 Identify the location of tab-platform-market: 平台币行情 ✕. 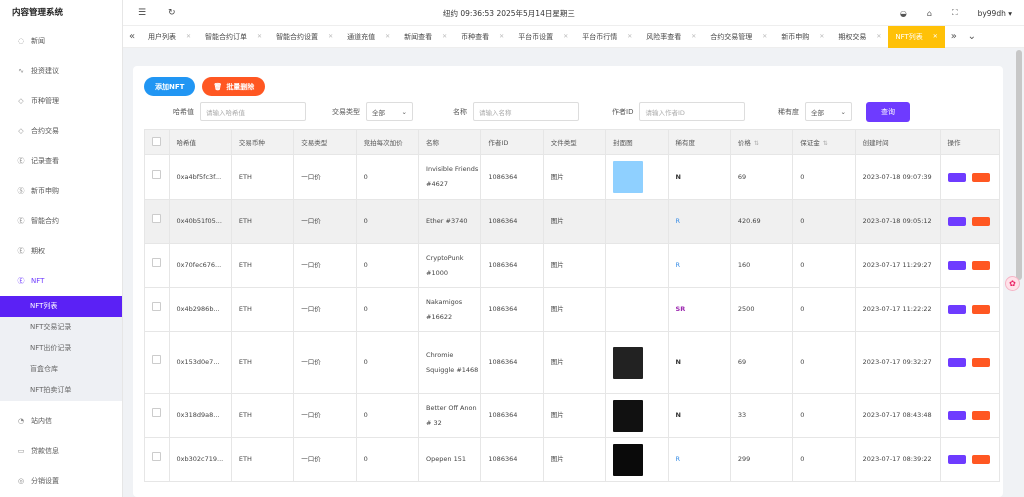
(607, 37).